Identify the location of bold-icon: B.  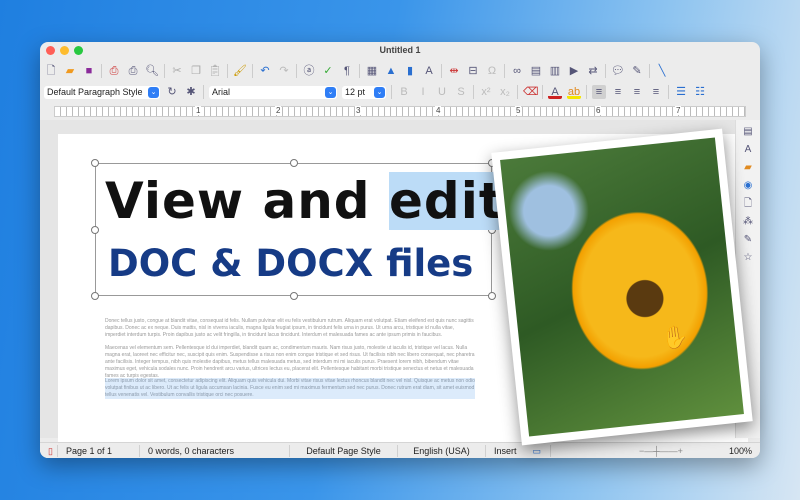
(404, 92).